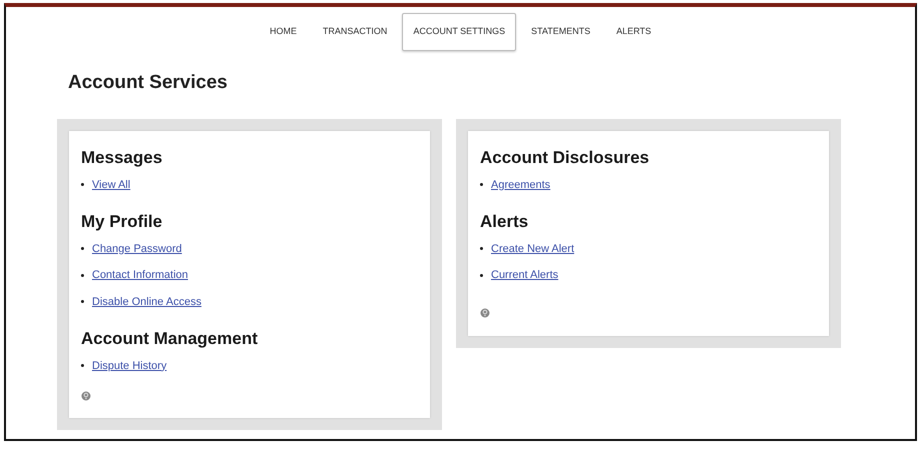 Image resolution: width=921 pixels, height=453 pixels. I want to click on section-heading: Messages, so click(122, 158).